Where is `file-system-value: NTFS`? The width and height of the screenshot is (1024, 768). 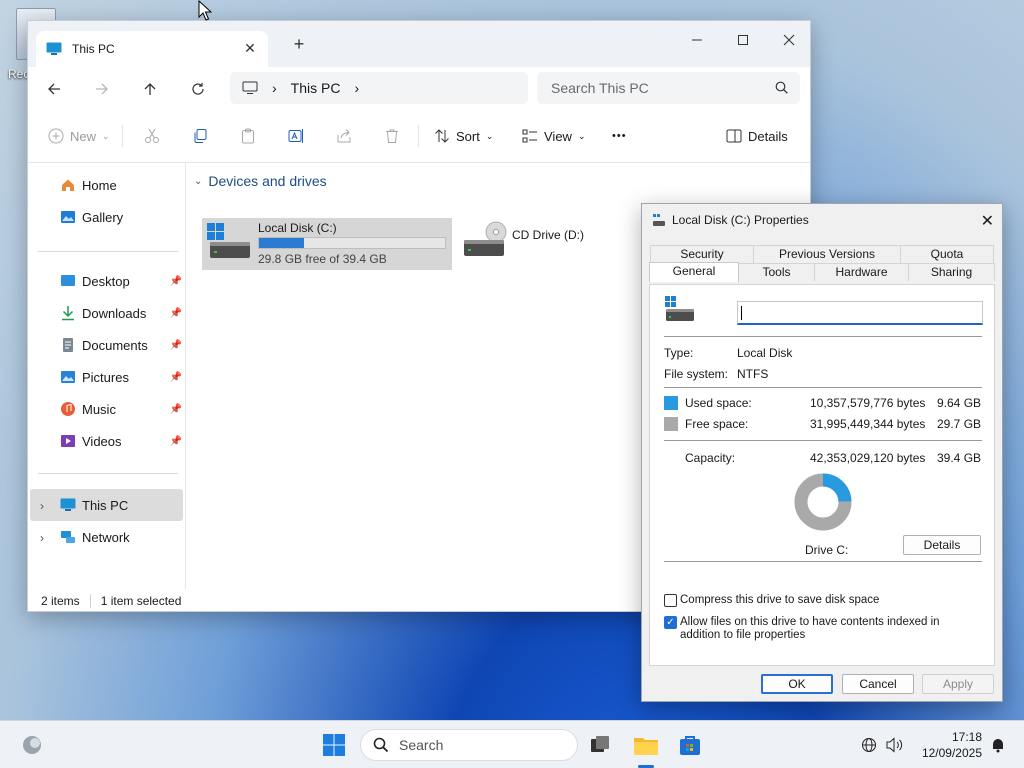 file-system-value: NTFS is located at coordinates (753, 374).